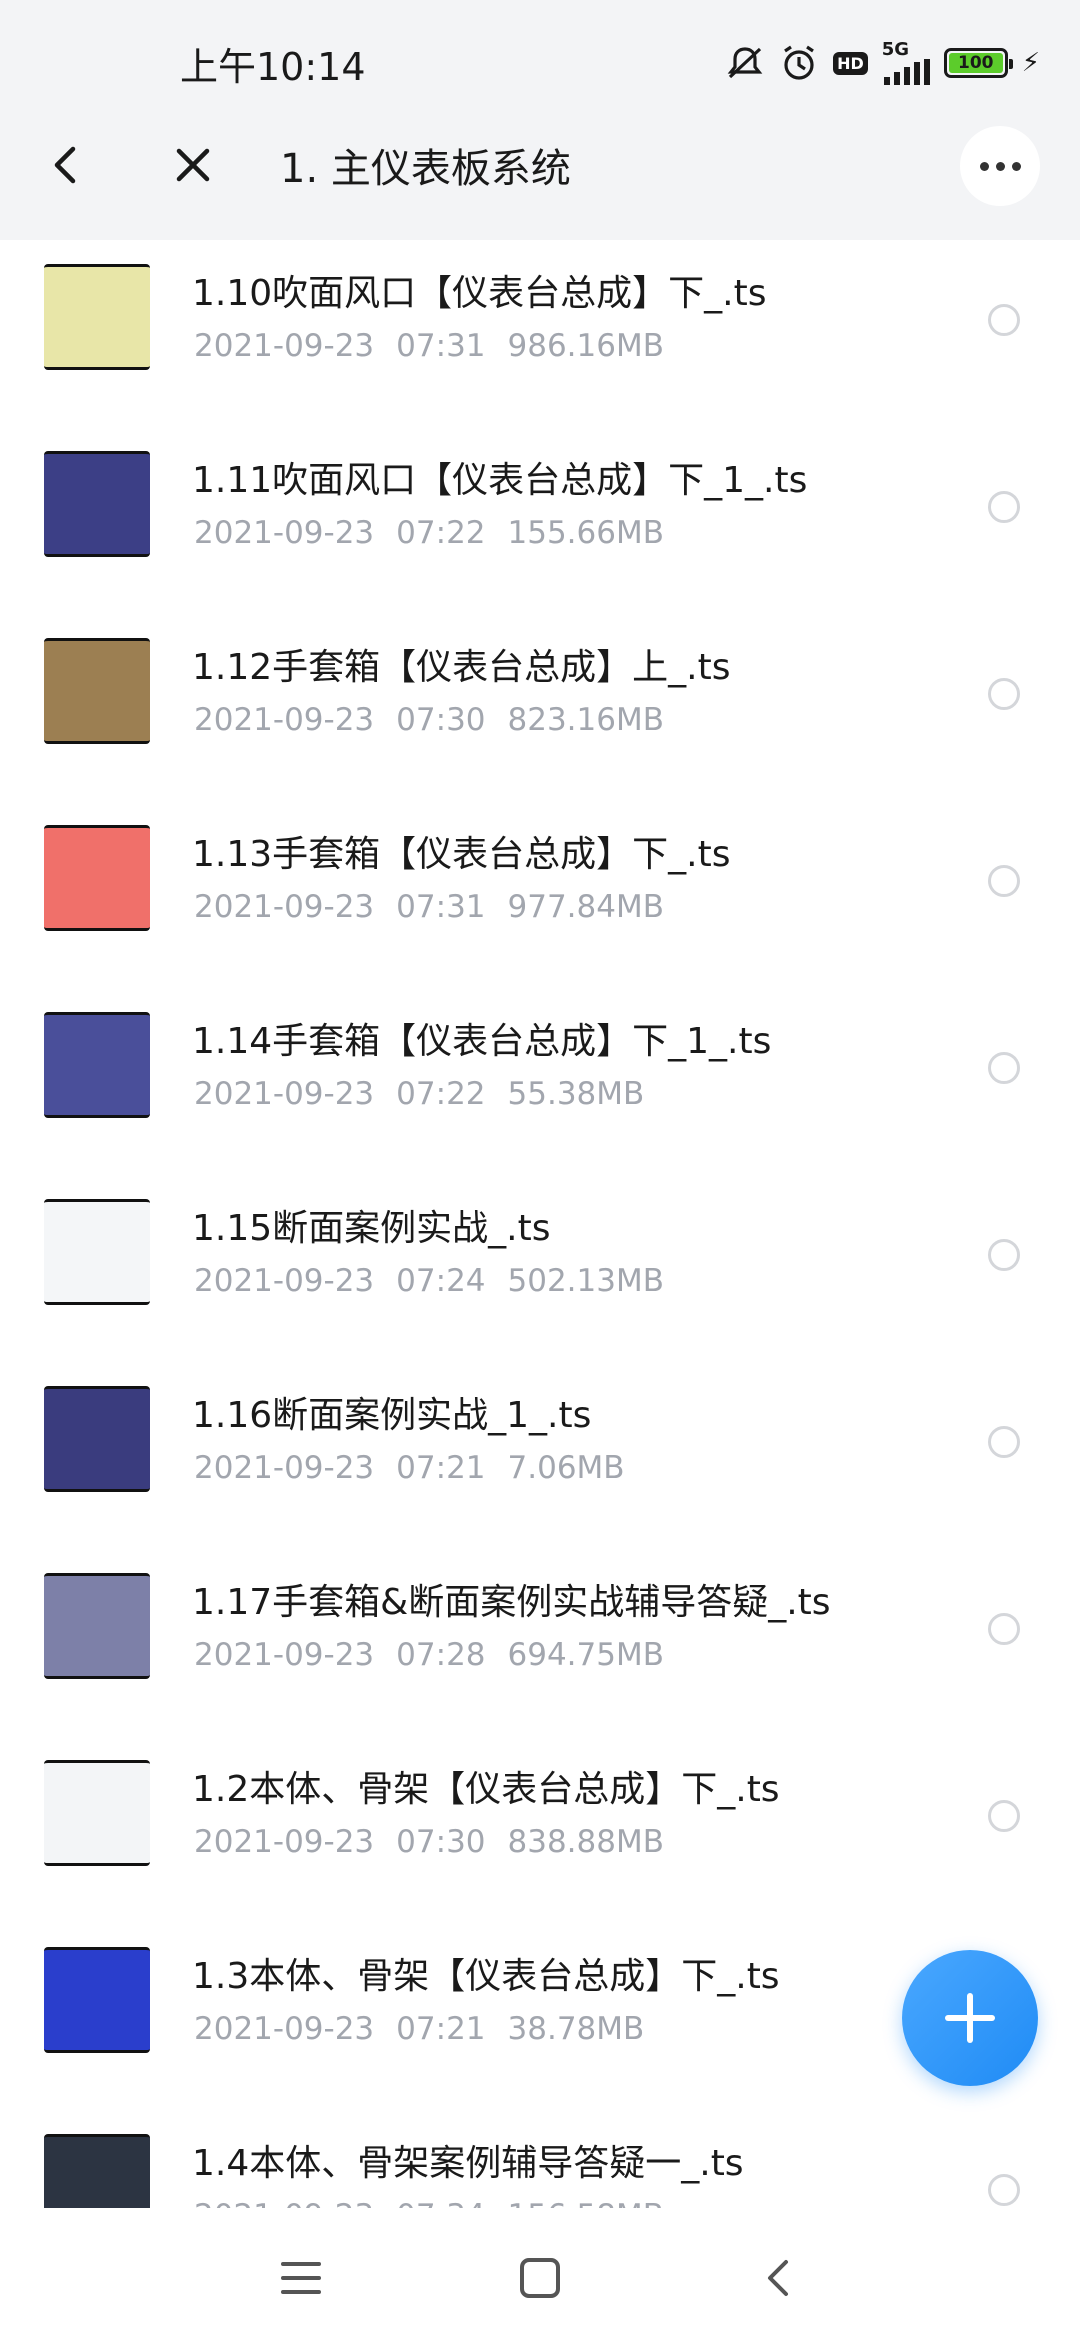  I want to click on file-size: 155.66MB, so click(585, 533).